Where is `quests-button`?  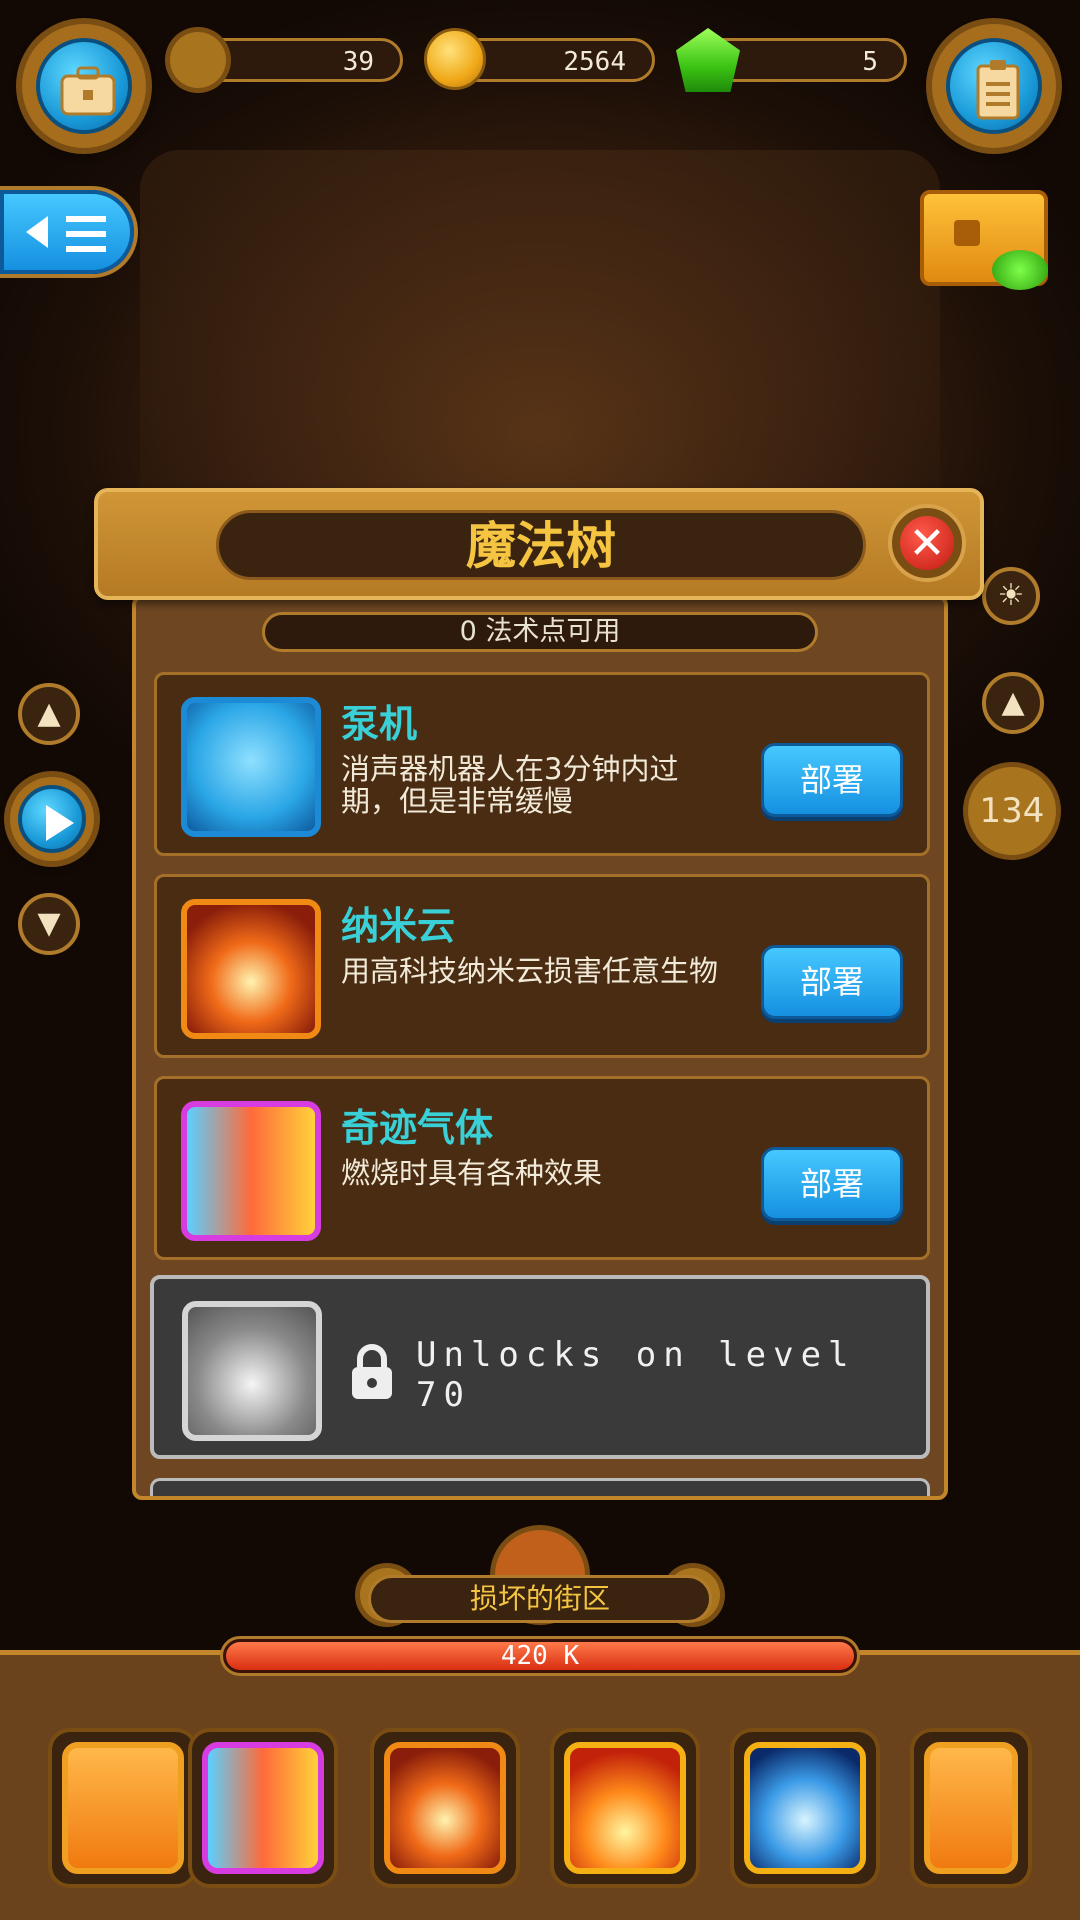 quests-button is located at coordinates (994, 86).